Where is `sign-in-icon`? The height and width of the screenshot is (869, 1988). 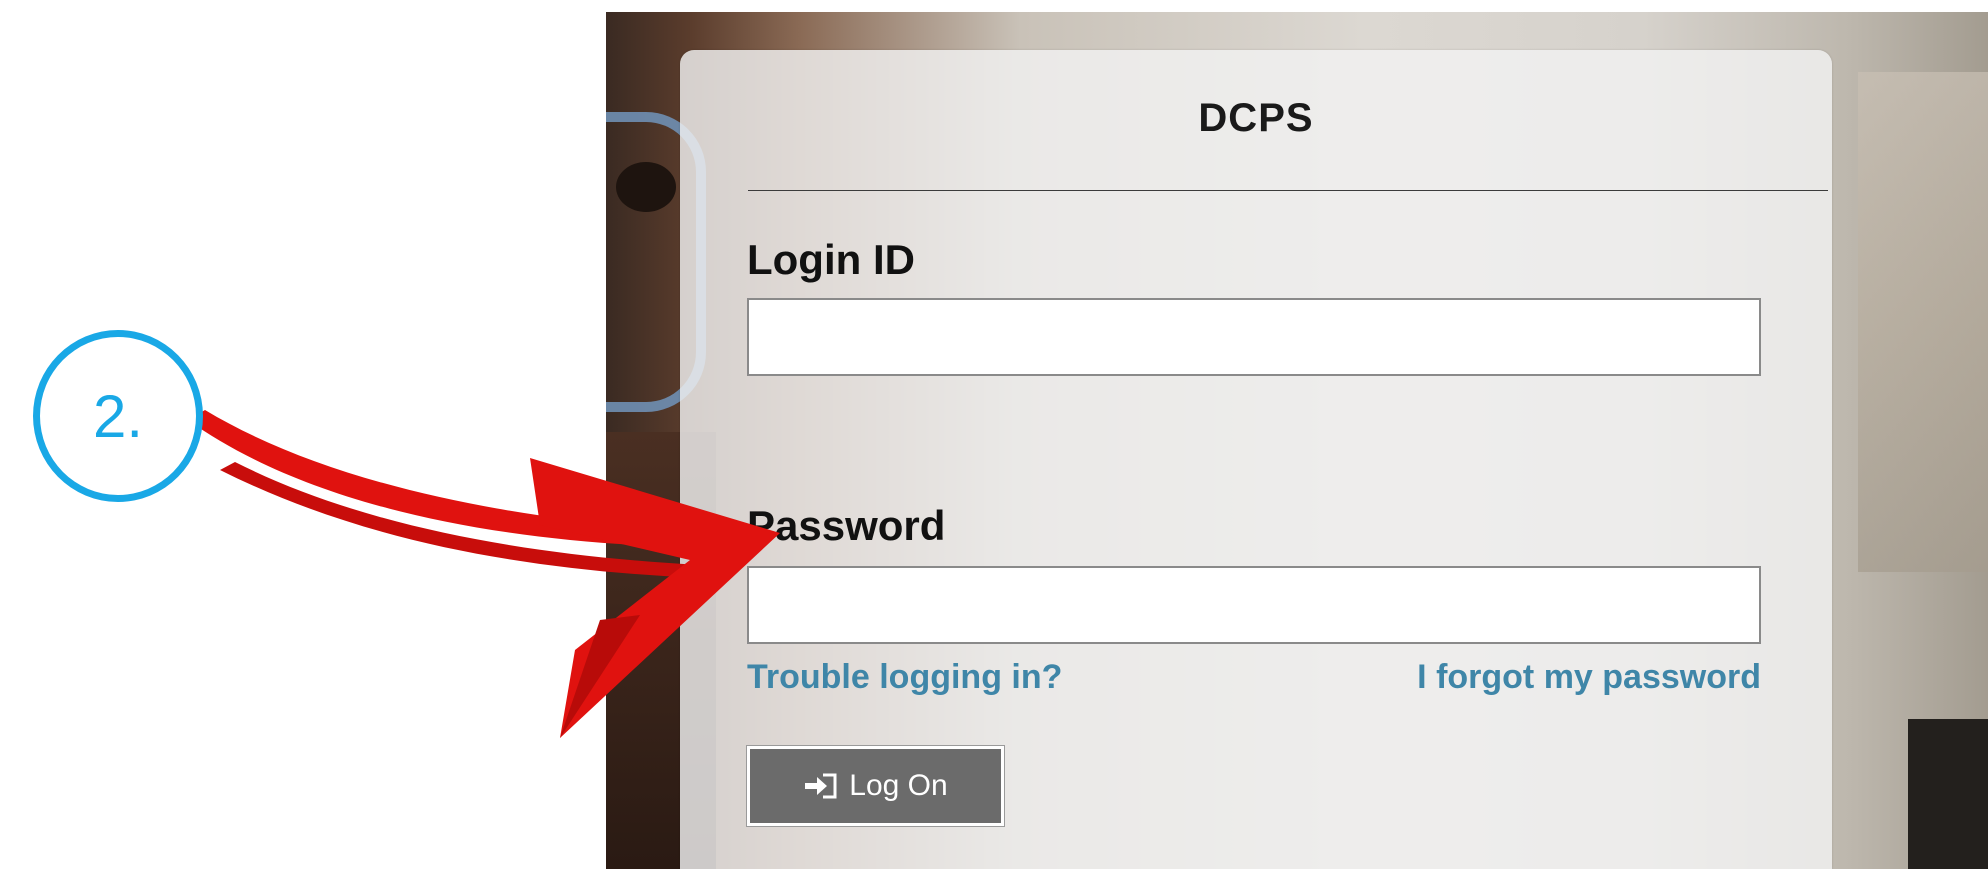 sign-in-icon is located at coordinates (821, 786).